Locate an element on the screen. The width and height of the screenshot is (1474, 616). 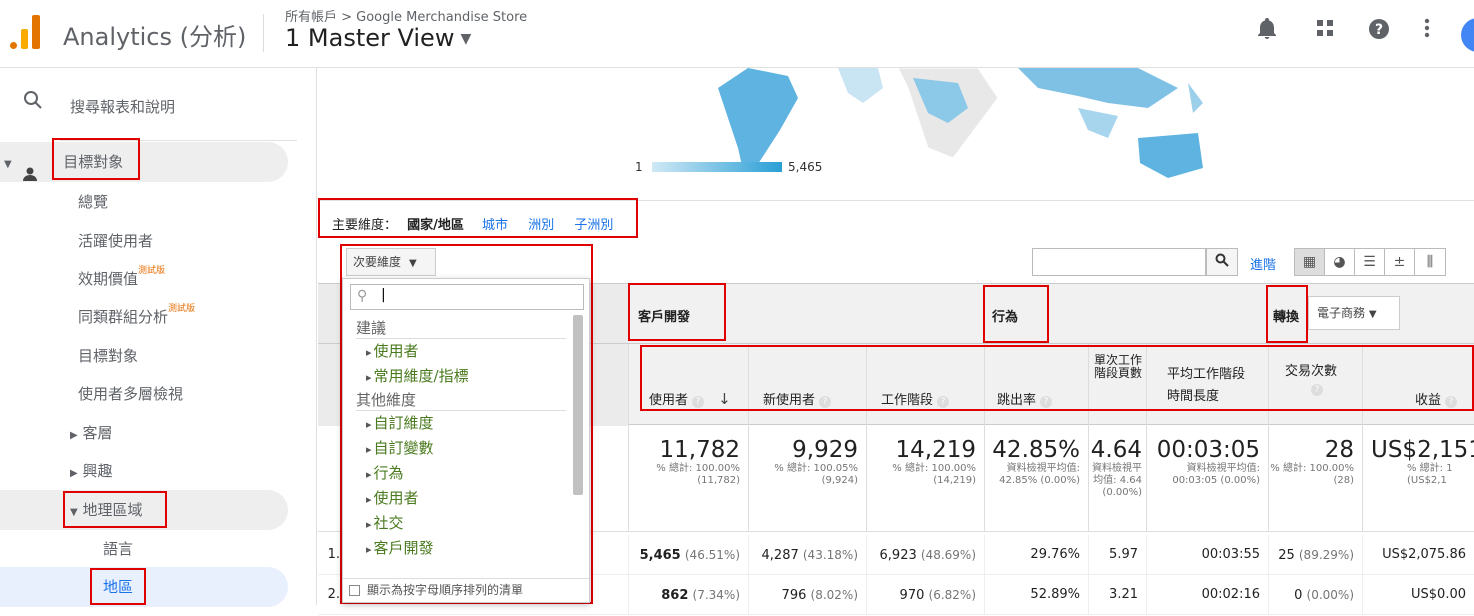
list-item: 自訂維度 is located at coordinates (461, 423).